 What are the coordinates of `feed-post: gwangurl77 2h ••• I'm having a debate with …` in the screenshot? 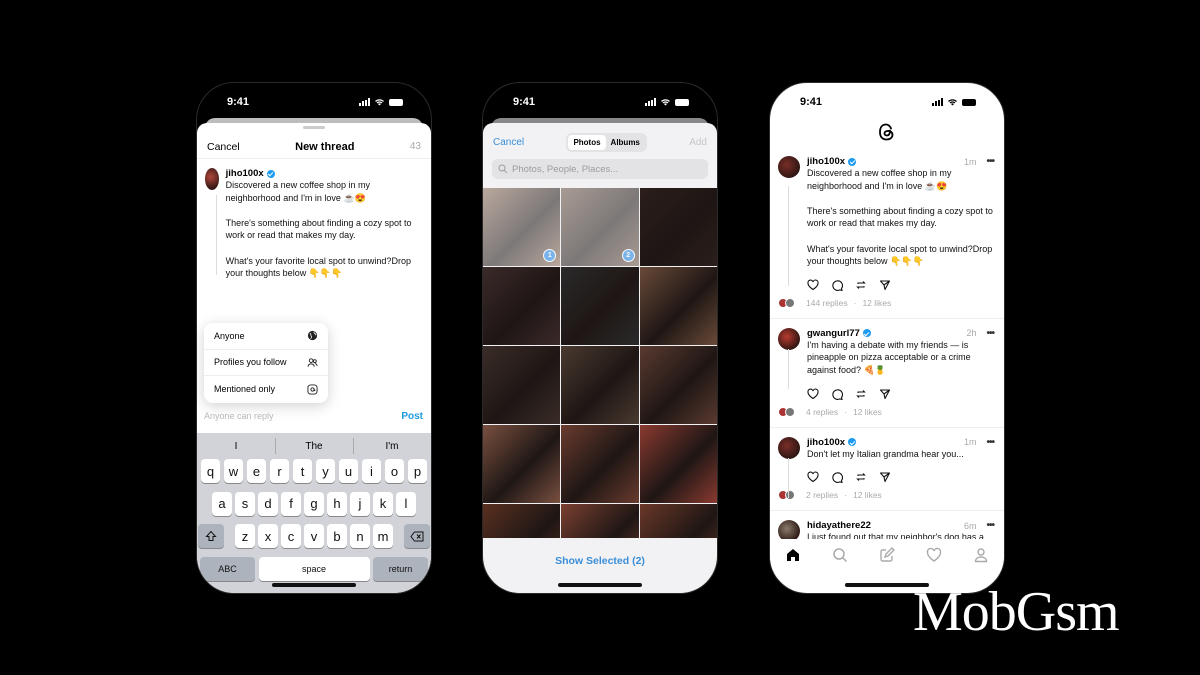 It's located at (887, 373).